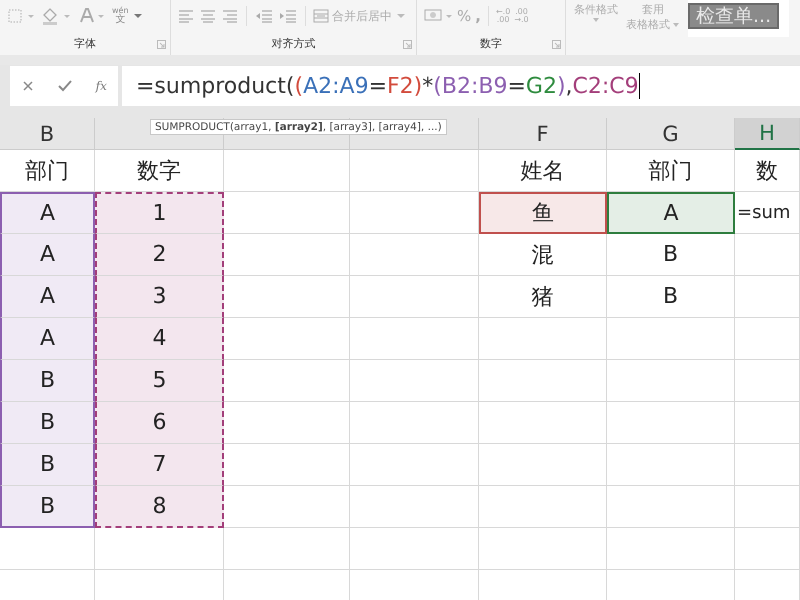 This screenshot has width=800, height=600. Describe the element at coordinates (569, 86) in the screenshot. I see `formula-token: ,` at that location.